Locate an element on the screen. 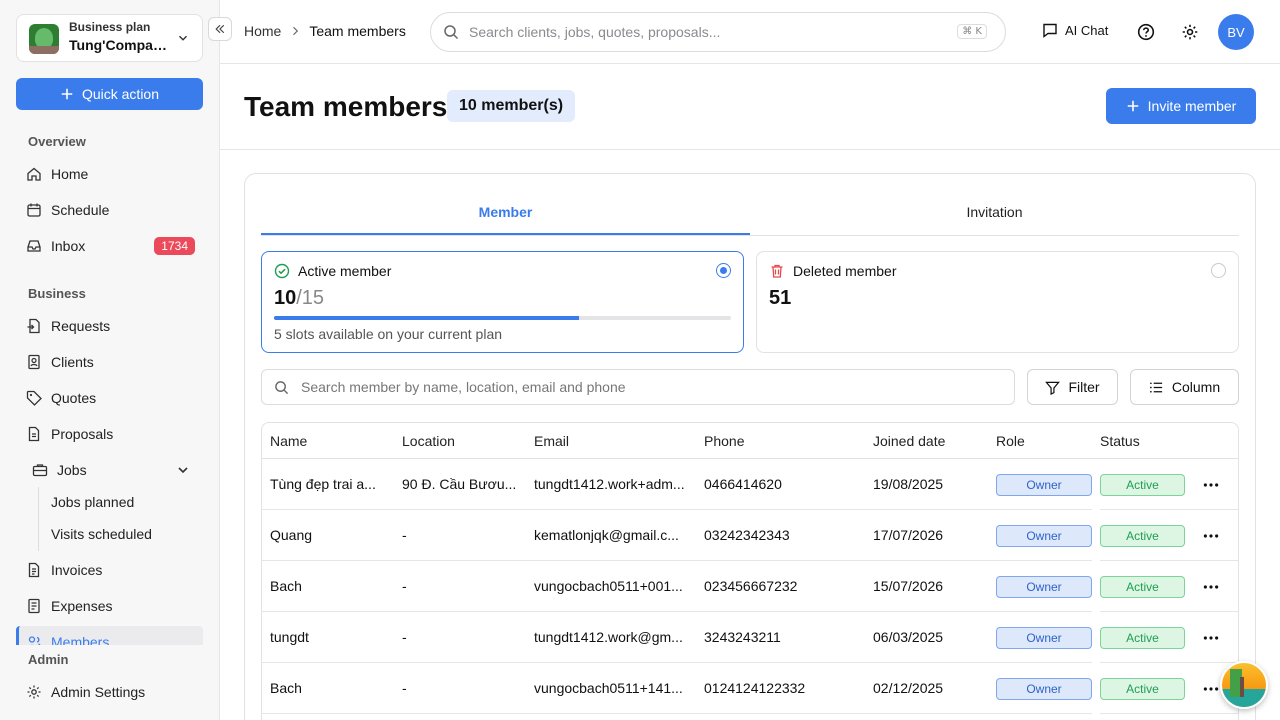  sidebar-item-members: Members is located at coordinates (109, 635).